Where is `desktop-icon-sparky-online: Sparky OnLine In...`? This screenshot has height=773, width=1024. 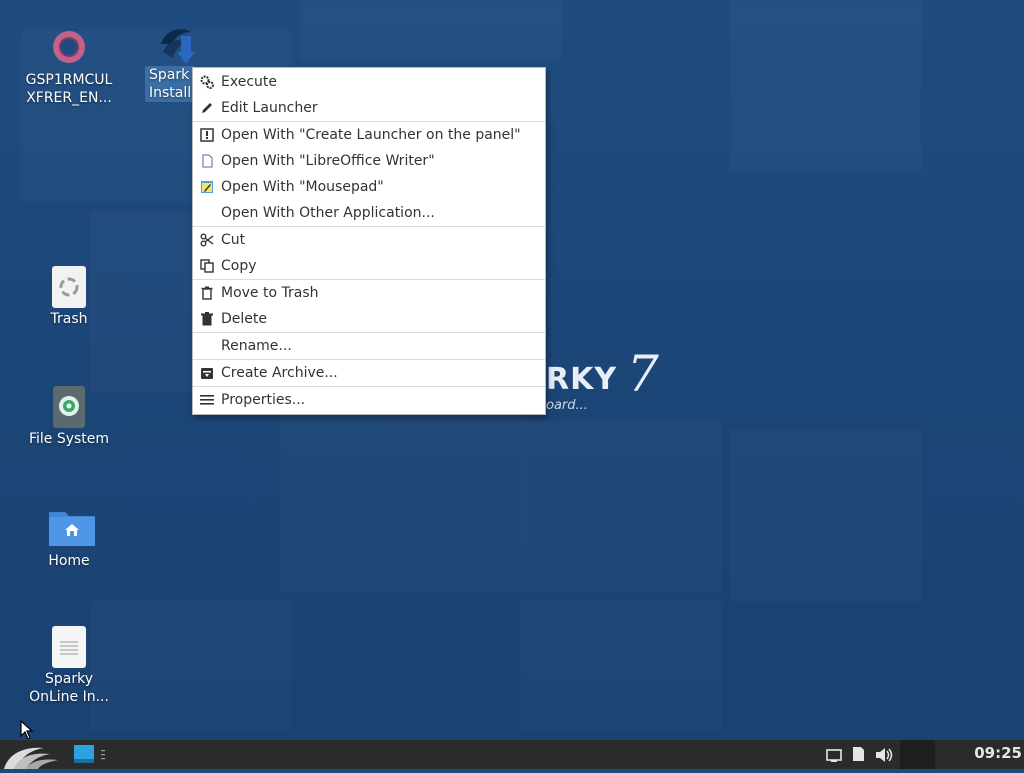 desktop-icon-sparky-online: Sparky OnLine In... is located at coordinates (69, 666).